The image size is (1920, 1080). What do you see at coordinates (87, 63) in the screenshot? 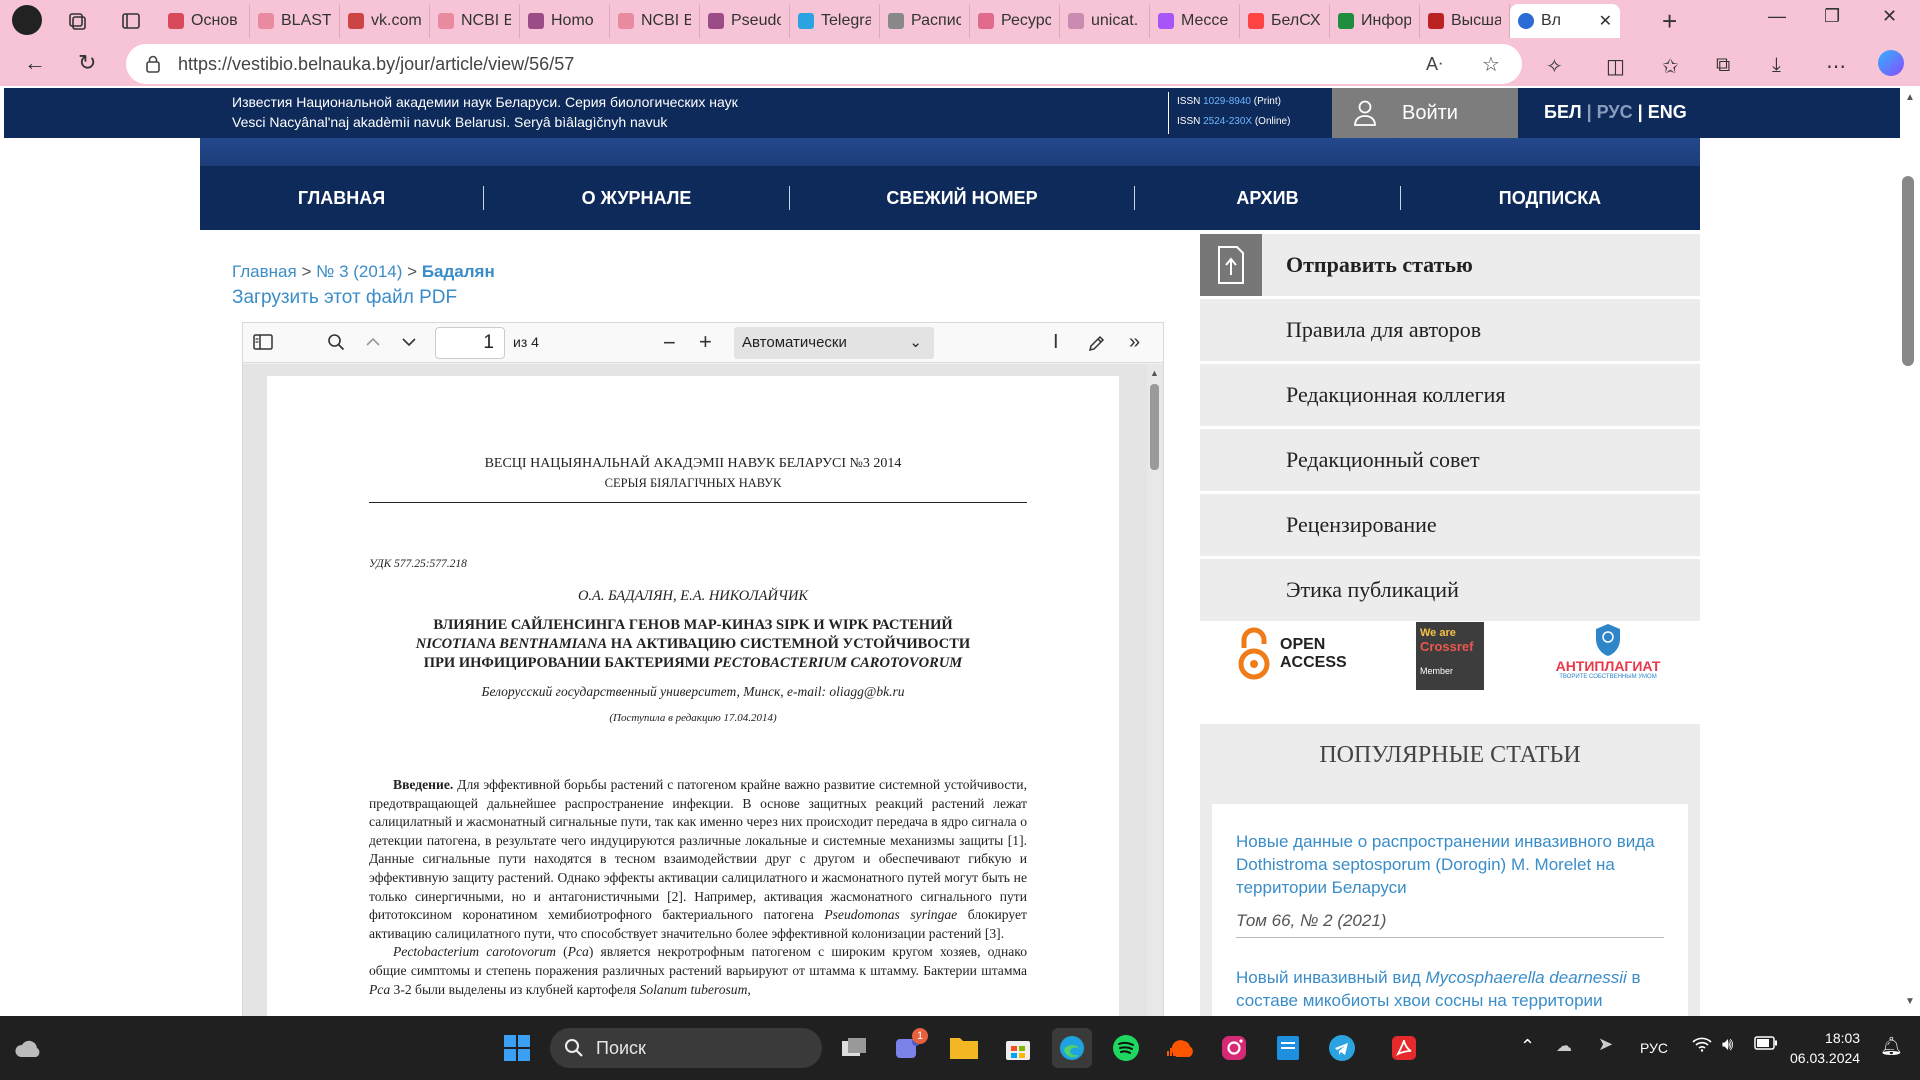
I see `refresh-icon: ↻` at bounding box center [87, 63].